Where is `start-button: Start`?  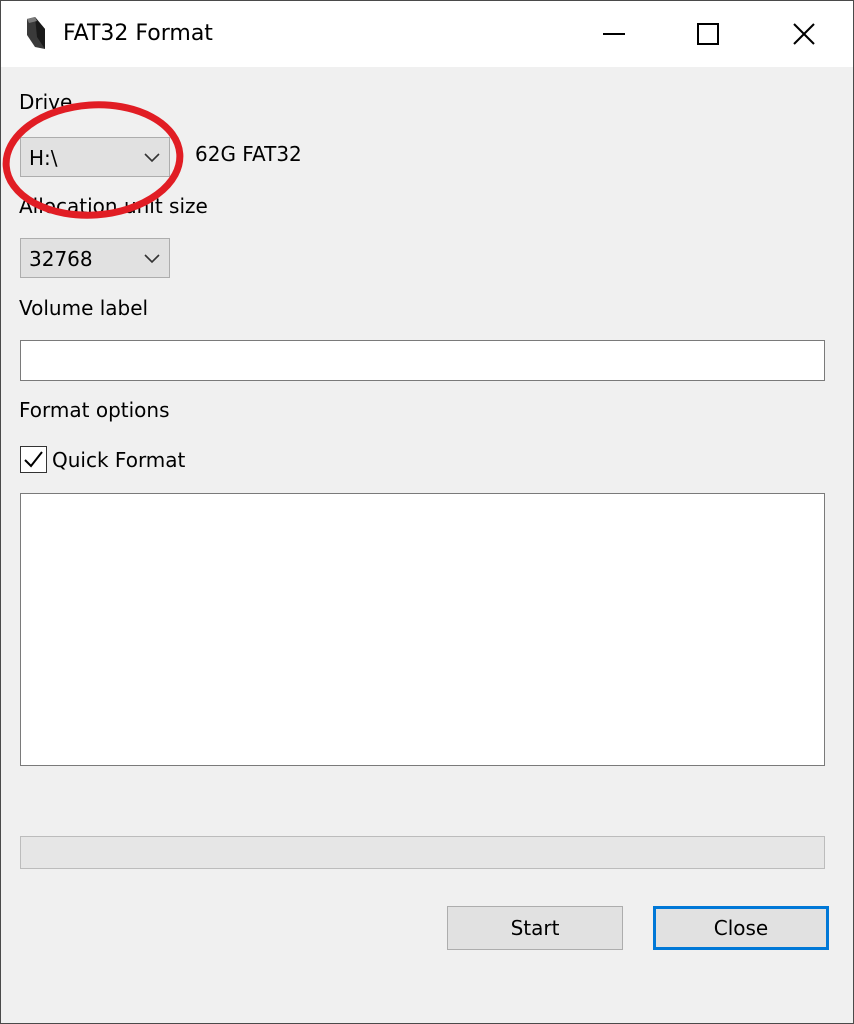
start-button: Start is located at coordinates (535, 928).